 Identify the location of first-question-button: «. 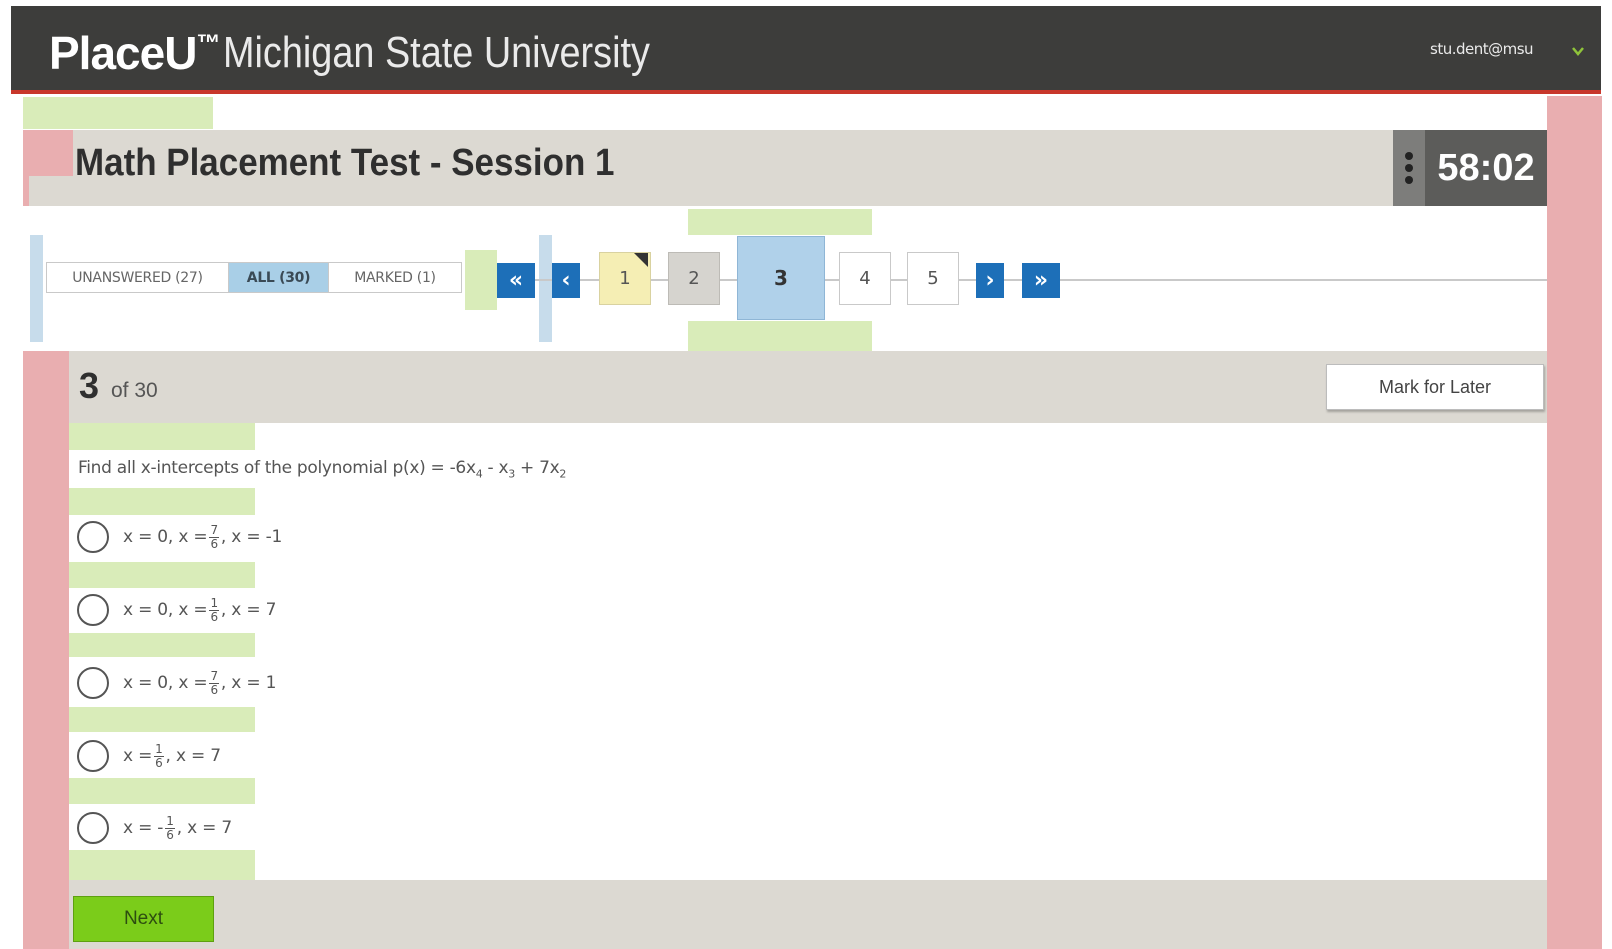
(516, 280).